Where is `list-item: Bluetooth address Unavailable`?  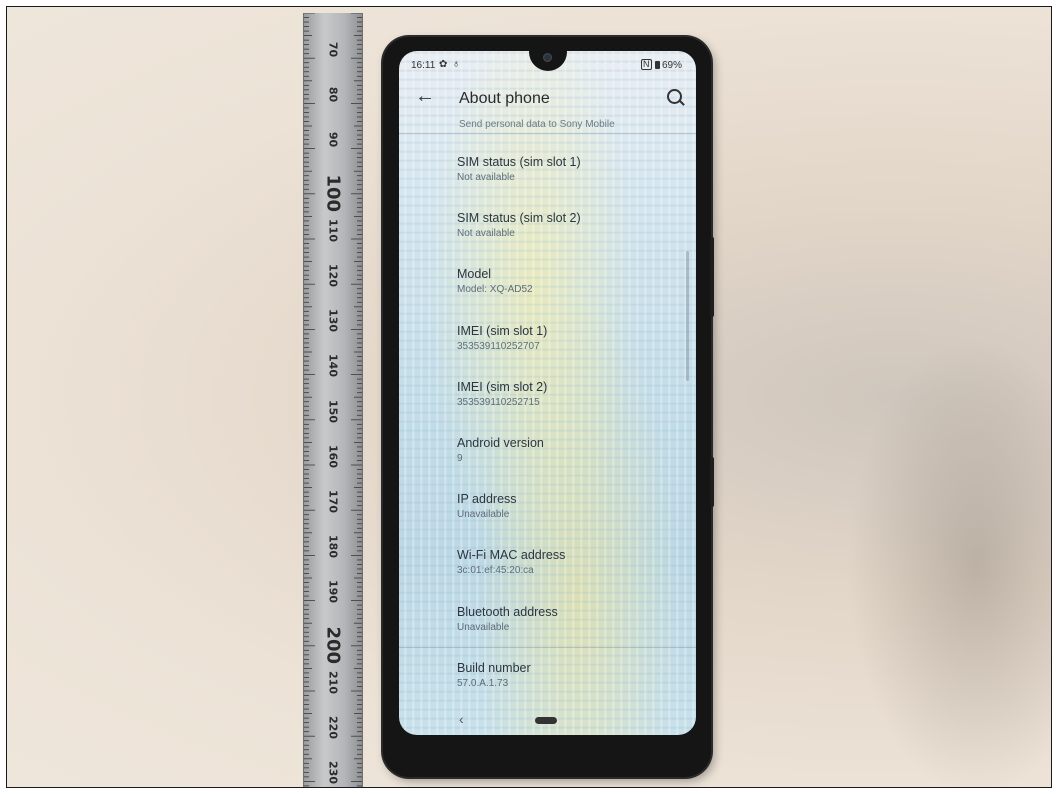
list-item: Bluetooth address Unavailable is located at coordinates (567, 619).